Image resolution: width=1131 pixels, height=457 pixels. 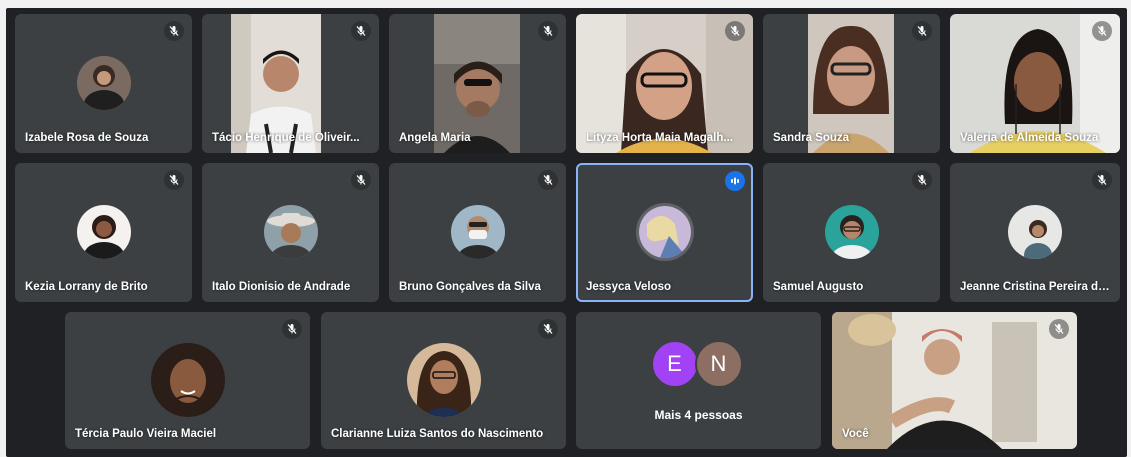 I want to click on participant-tile-tercia: Tércia Paulo Vieira Maciel, so click(x=187, y=380).